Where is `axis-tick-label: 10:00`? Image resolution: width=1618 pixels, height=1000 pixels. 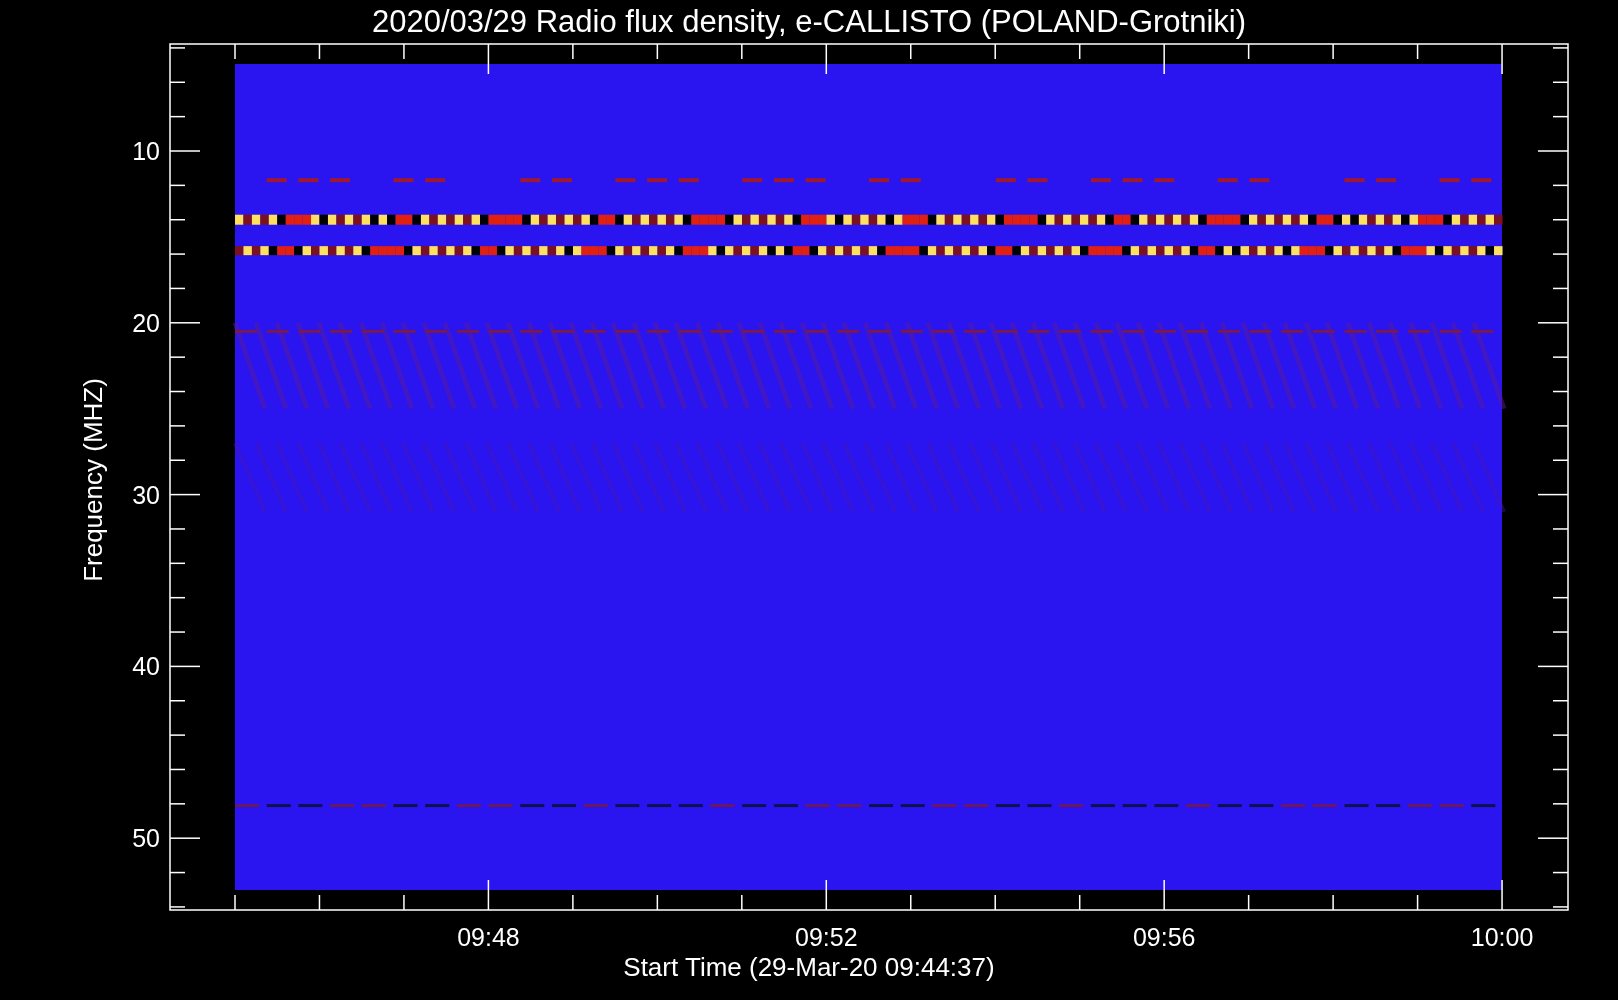 axis-tick-label: 10:00 is located at coordinates (1502, 937).